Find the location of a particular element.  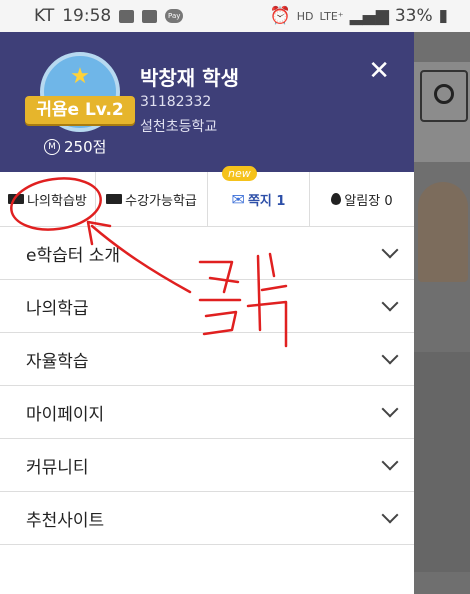

menu-label: 커뮤니티 is located at coordinates (57, 467).